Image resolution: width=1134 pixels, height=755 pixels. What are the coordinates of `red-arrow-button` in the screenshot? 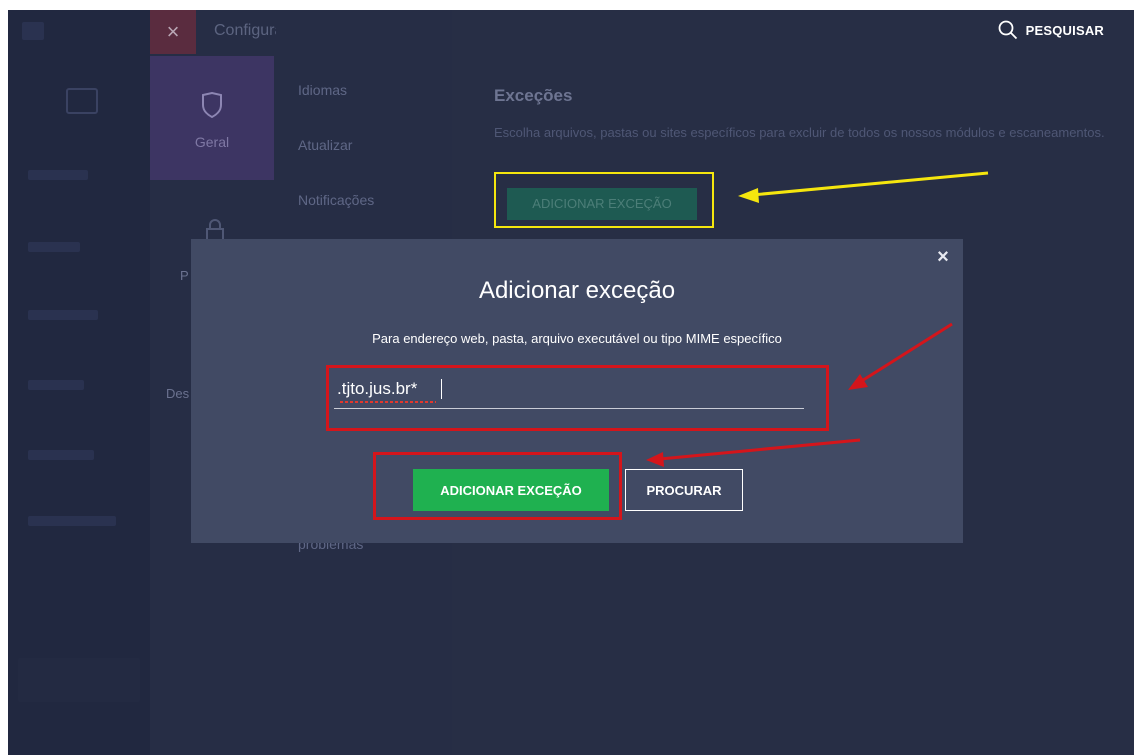 It's located at (753, 452).